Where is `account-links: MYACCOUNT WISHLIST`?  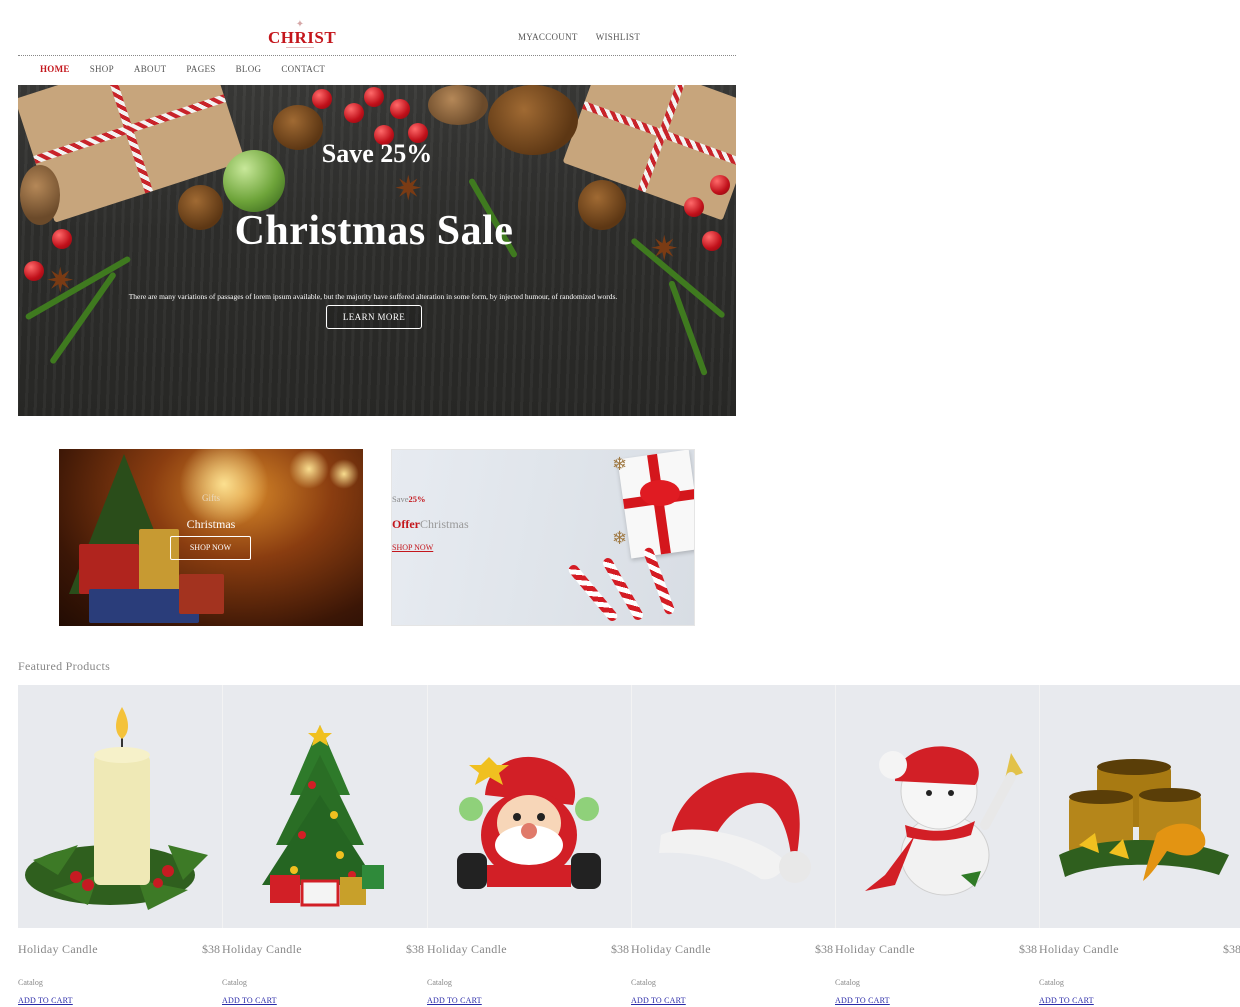 account-links: MYACCOUNT WISHLIST is located at coordinates (579, 39).